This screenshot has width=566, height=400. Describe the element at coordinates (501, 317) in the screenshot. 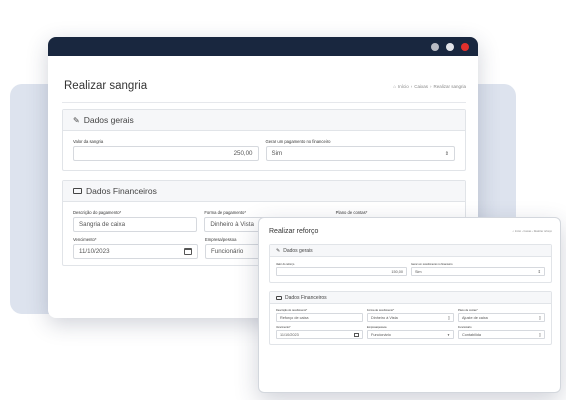

I see `plano-contas-select: Ajuste de caixa ▯` at that location.